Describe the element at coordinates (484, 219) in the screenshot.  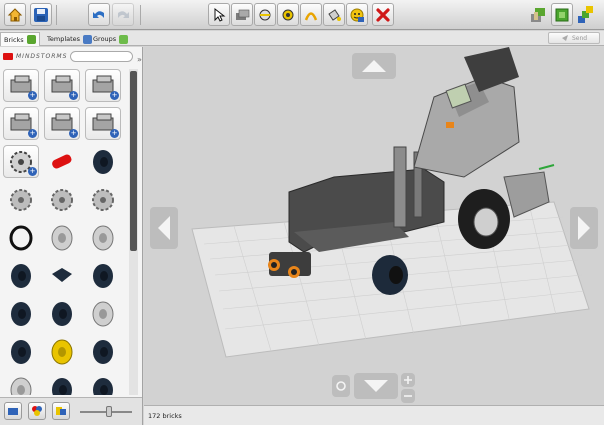
I see `rear-wheel` at that location.